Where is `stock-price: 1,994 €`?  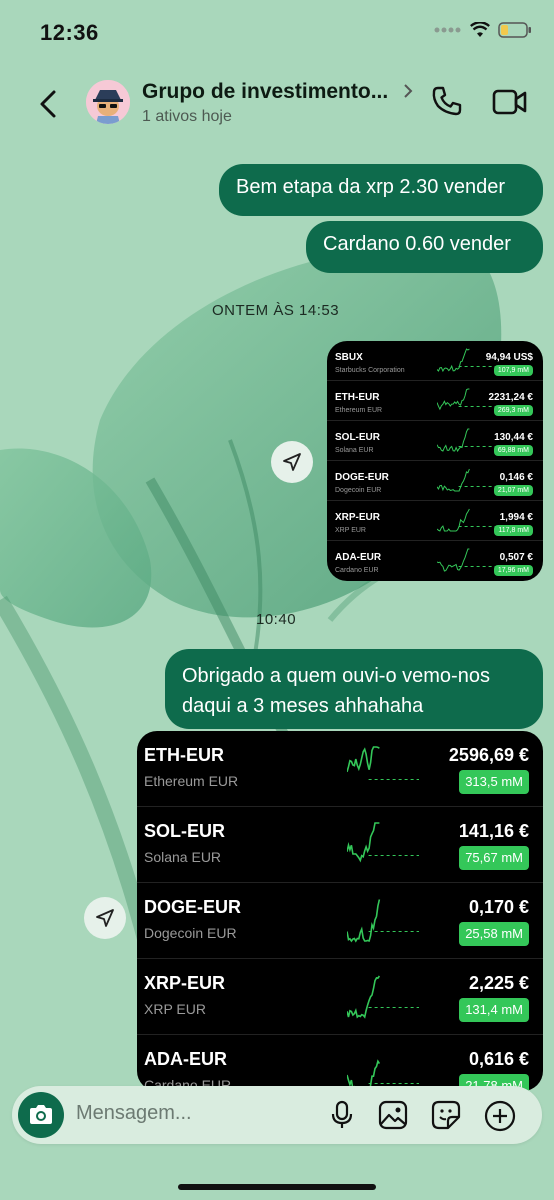
stock-price: 1,994 € is located at coordinates (516, 517).